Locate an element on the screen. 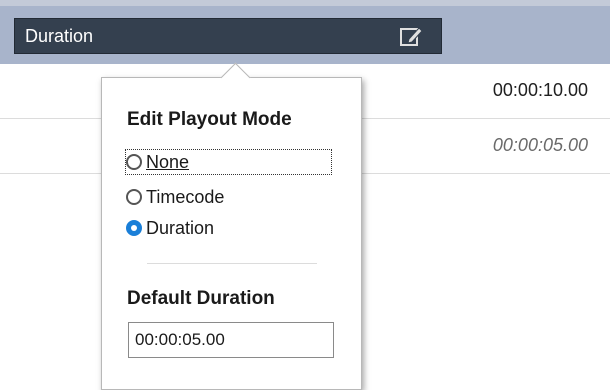 The height and width of the screenshot is (390, 610). default-duration-heading: Default Duration is located at coordinates (201, 298).